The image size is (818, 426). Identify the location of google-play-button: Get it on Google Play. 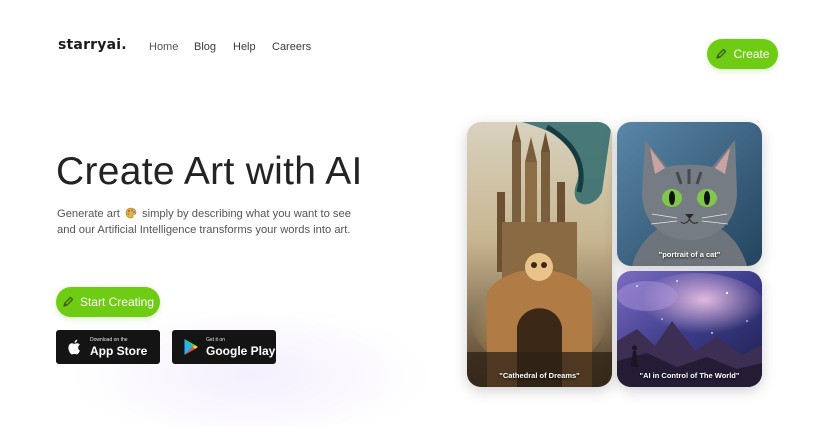
(224, 347).